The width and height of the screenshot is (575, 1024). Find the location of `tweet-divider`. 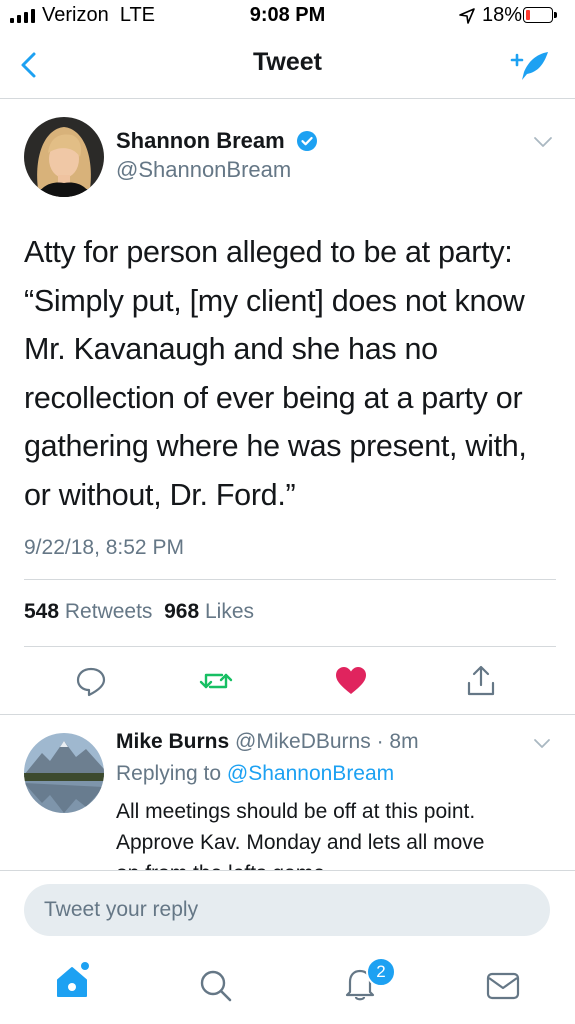

tweet-divider is located at coordinates (287, 714).